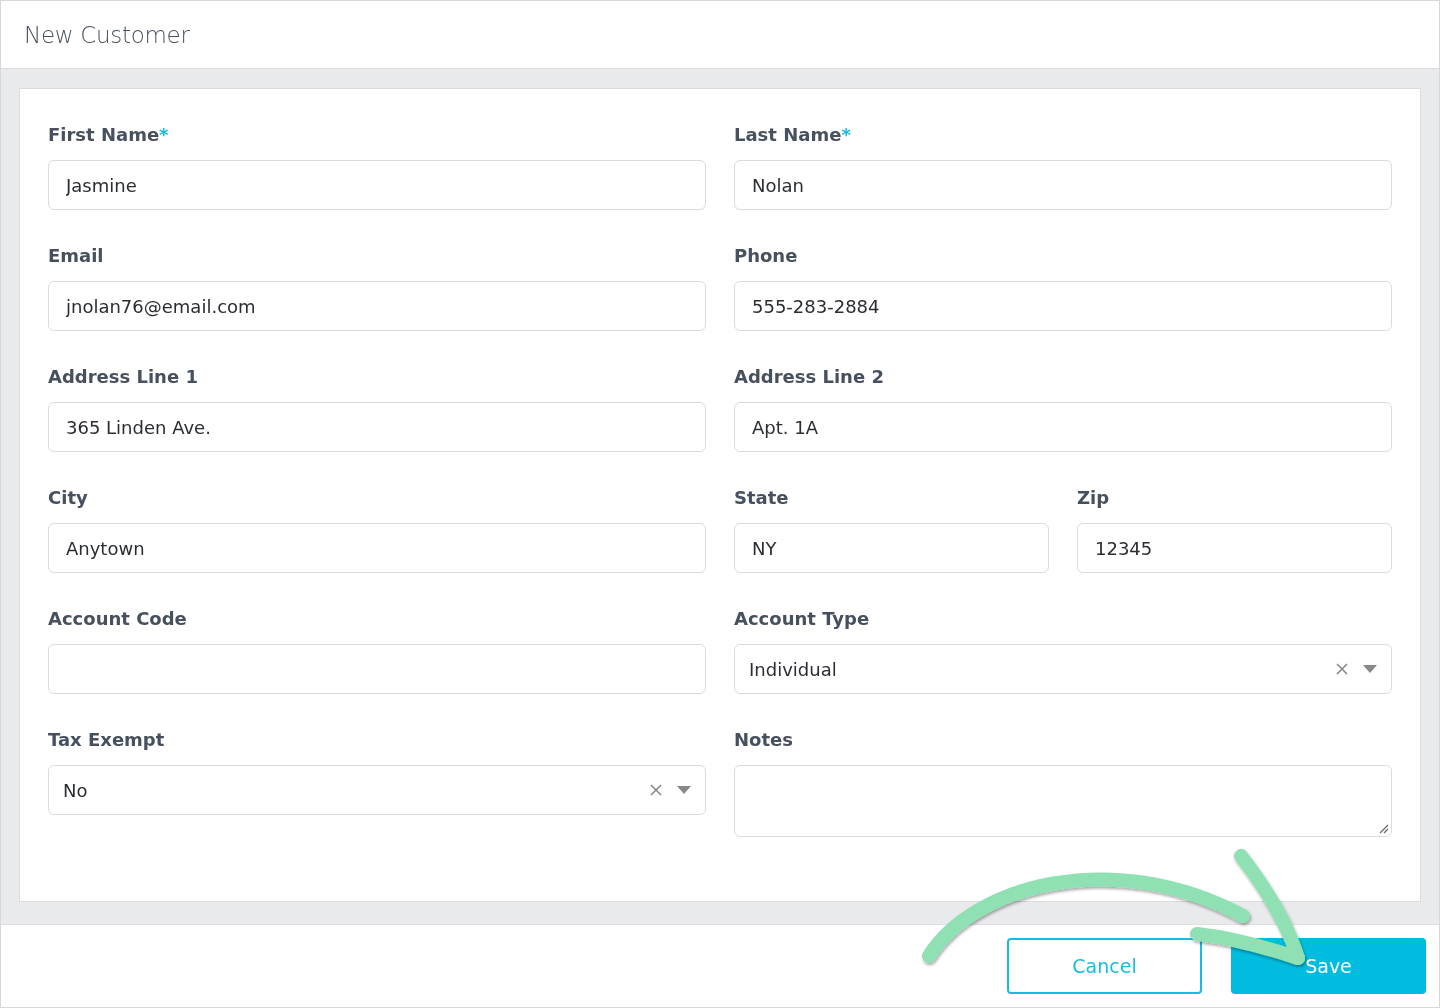 The image size is (1440, 1008). I want to click on select-field: No, so click(377, 790).